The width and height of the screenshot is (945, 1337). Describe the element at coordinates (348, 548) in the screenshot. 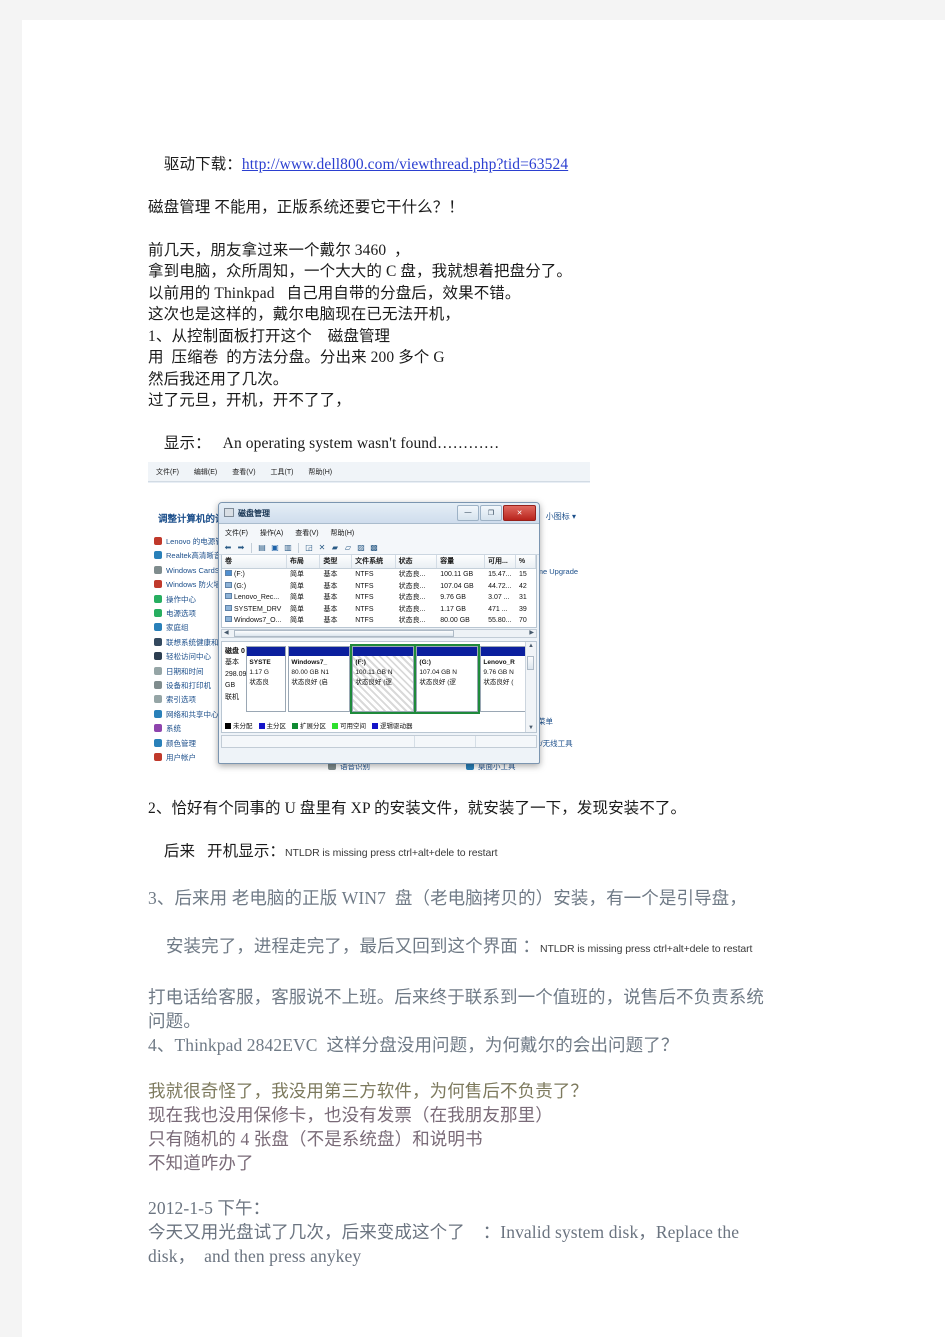

I see `open-folder-icon: ▱` at that location.